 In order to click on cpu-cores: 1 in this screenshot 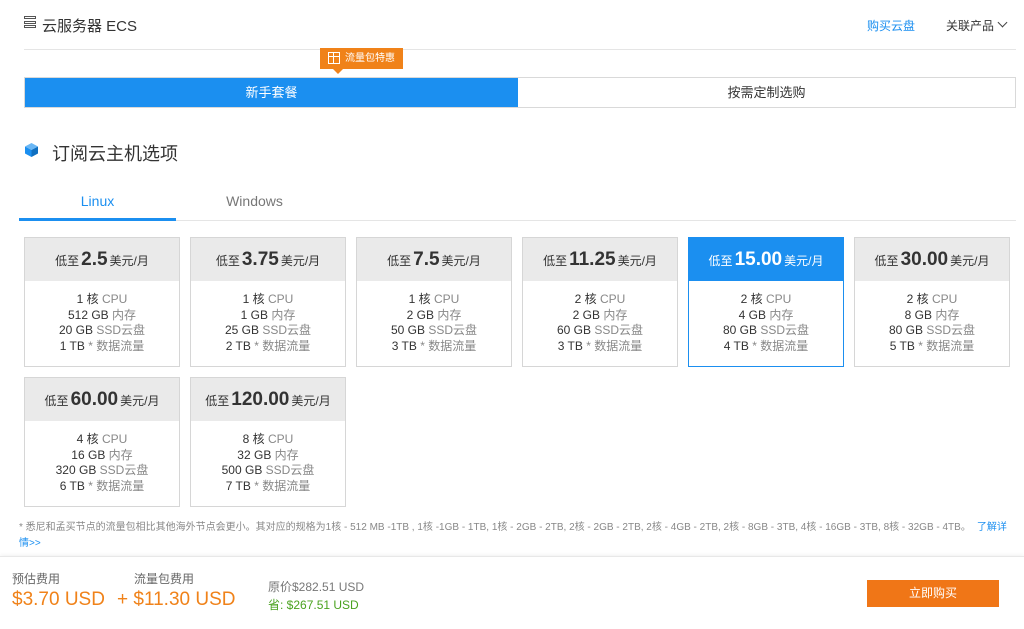, I will do `click(246, 299)`.